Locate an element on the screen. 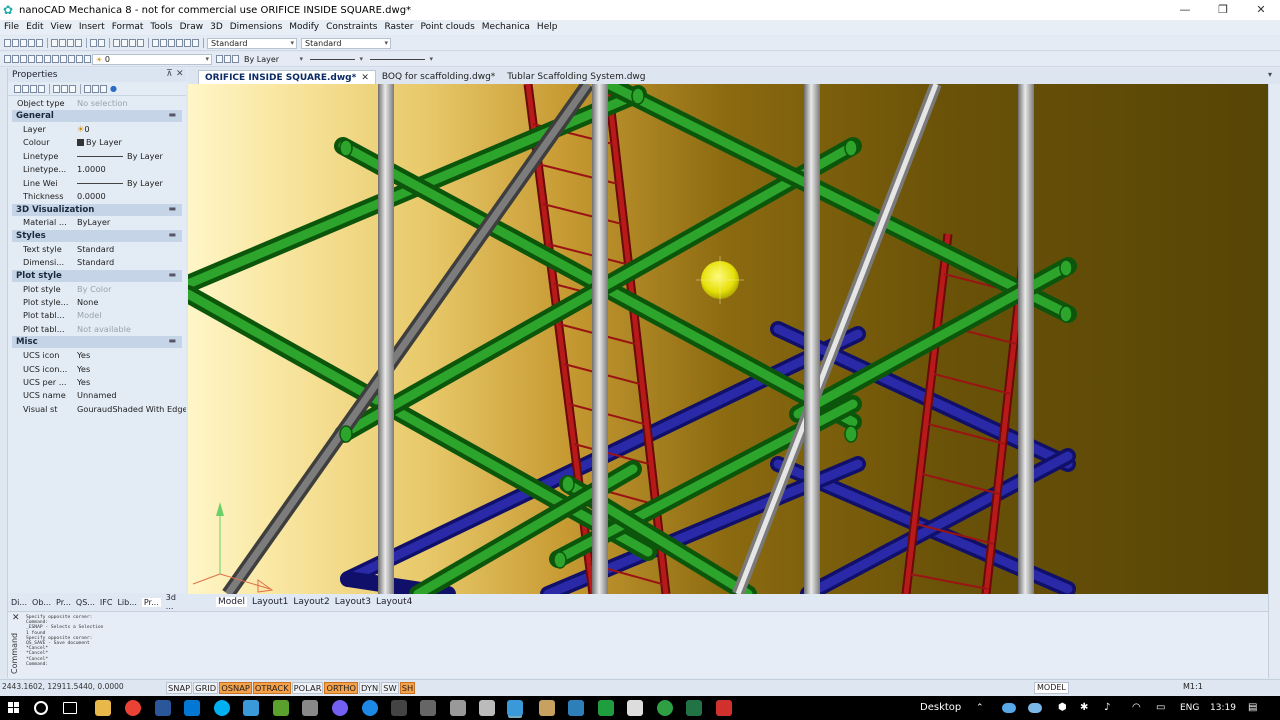 Image resolution: width=1280 pixels, height=720 pixels. ortho-toggle: ORTHO is located at coordinates (341, 688).